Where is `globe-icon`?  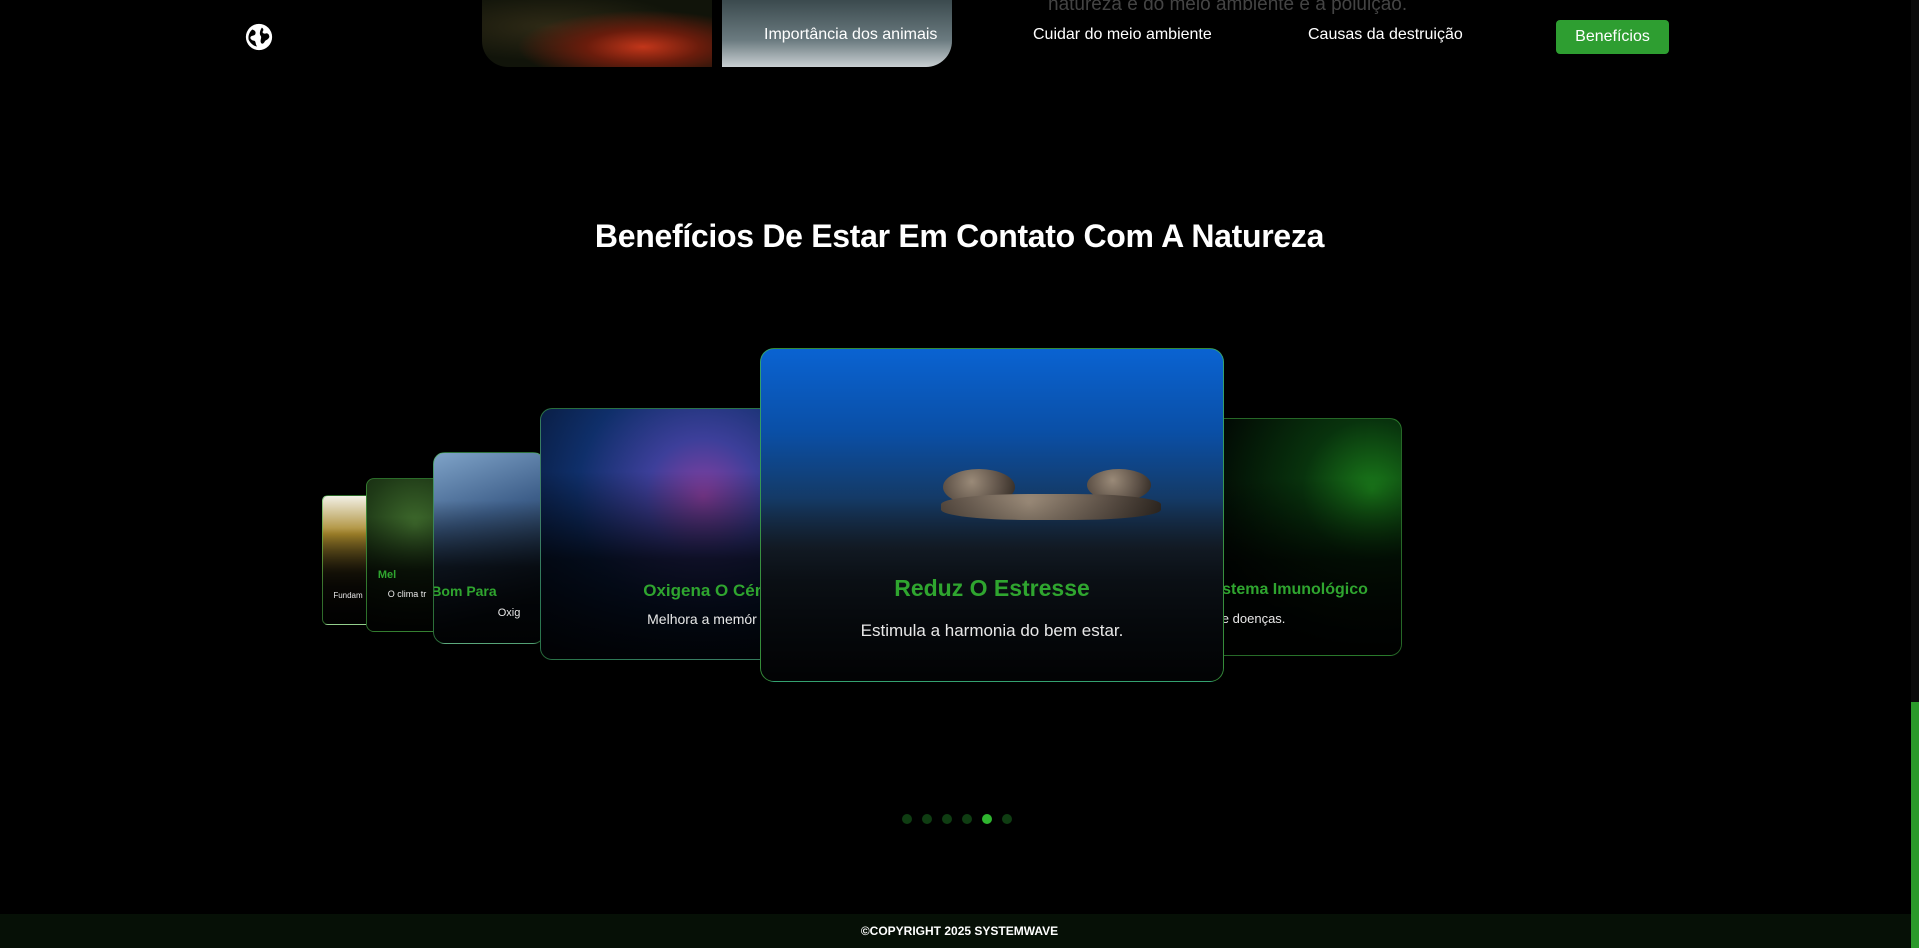 globe-icon is located at coordinates (259, 37).